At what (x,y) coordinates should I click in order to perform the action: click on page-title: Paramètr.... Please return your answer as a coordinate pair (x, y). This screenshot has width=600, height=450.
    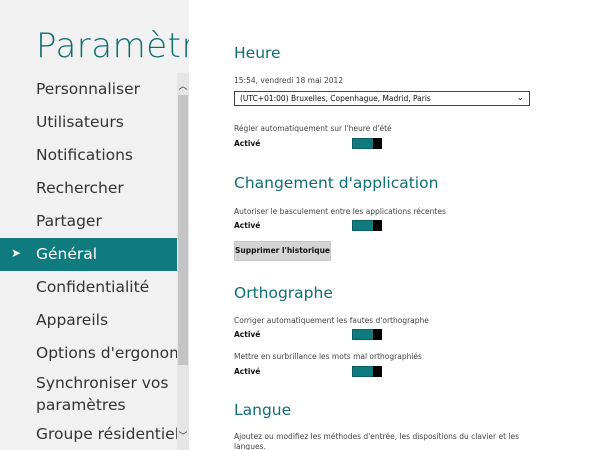
    Looking at the image, I should click on (112, 46).